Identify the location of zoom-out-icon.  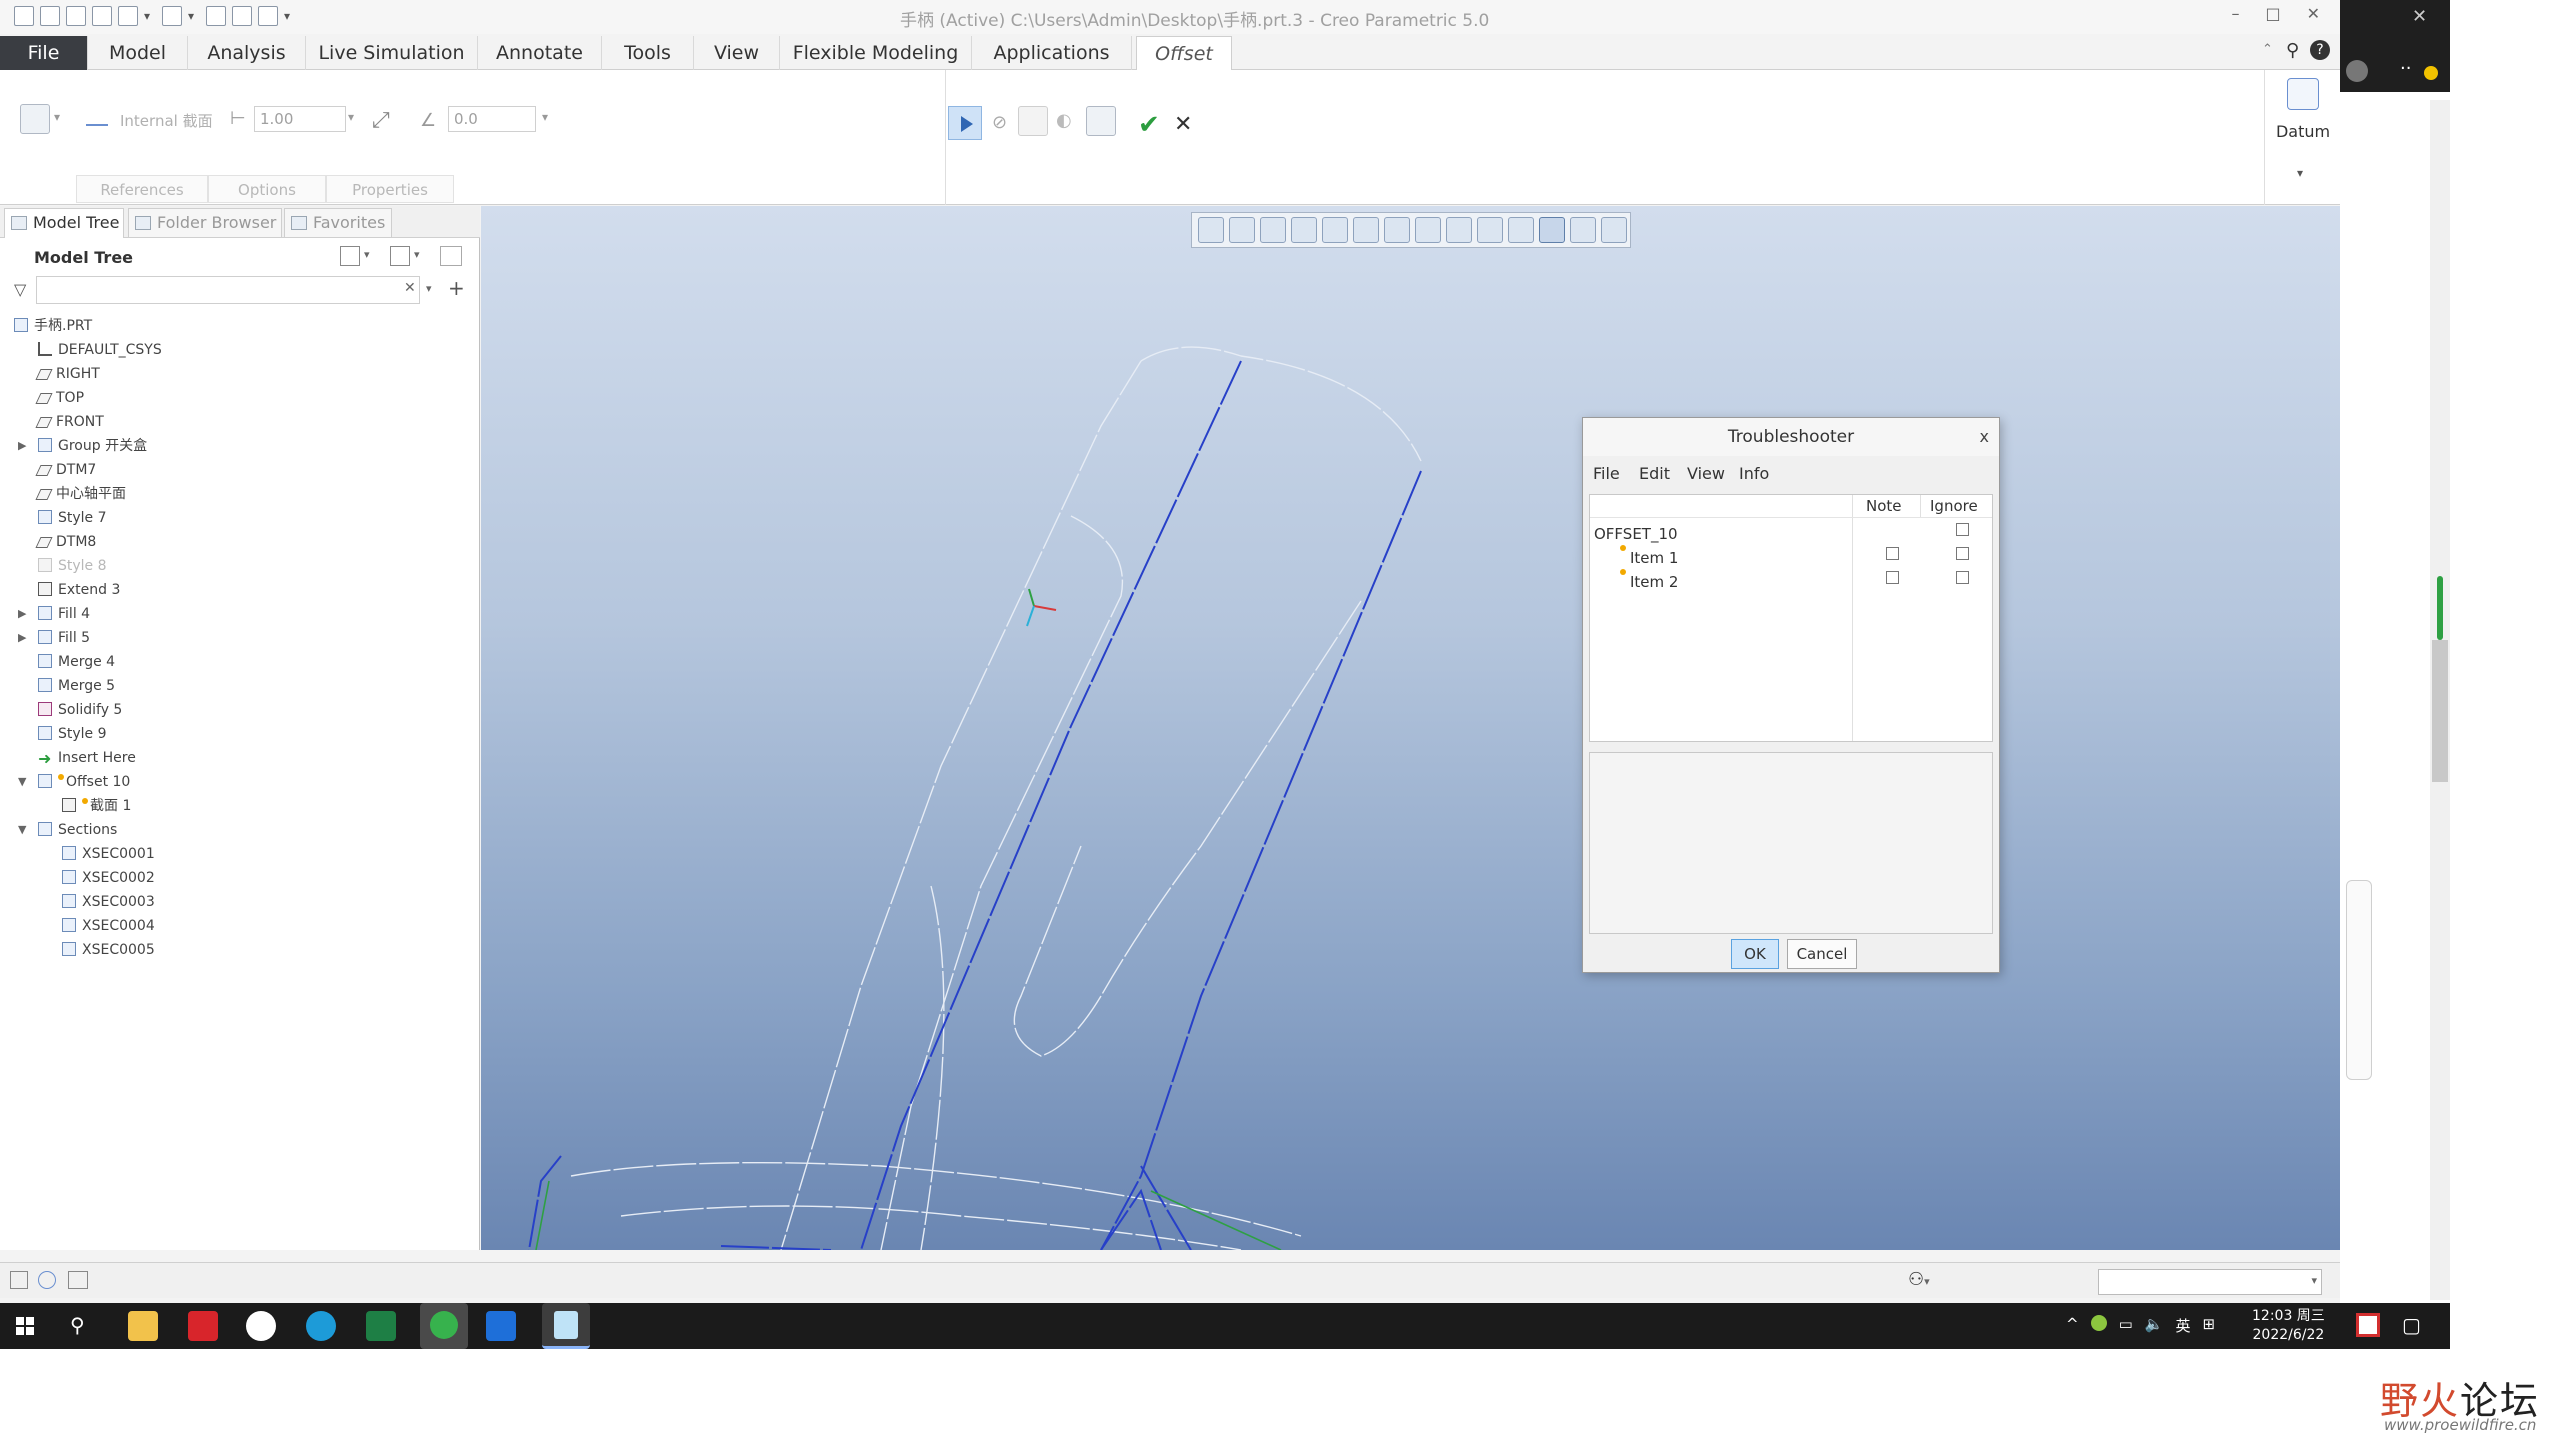
(1273, 230).